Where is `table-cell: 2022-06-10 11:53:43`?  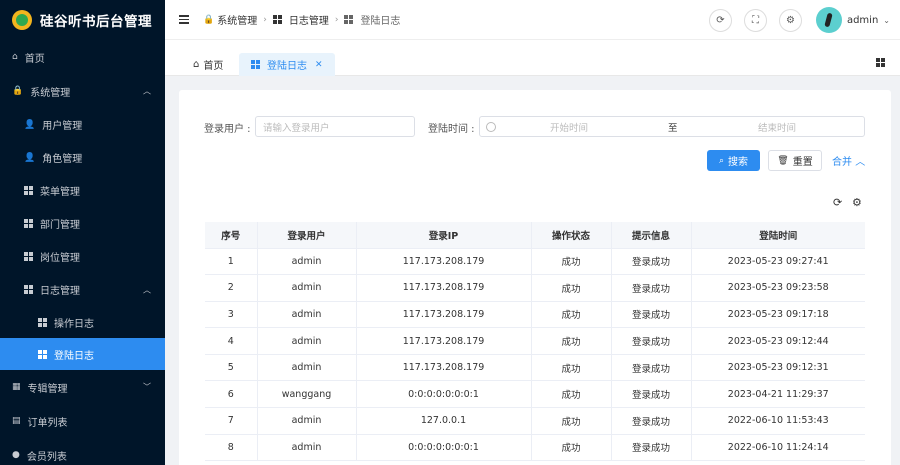
table-cell: 2022-06-10 11:53:43 is located at coordinates (777, 421).